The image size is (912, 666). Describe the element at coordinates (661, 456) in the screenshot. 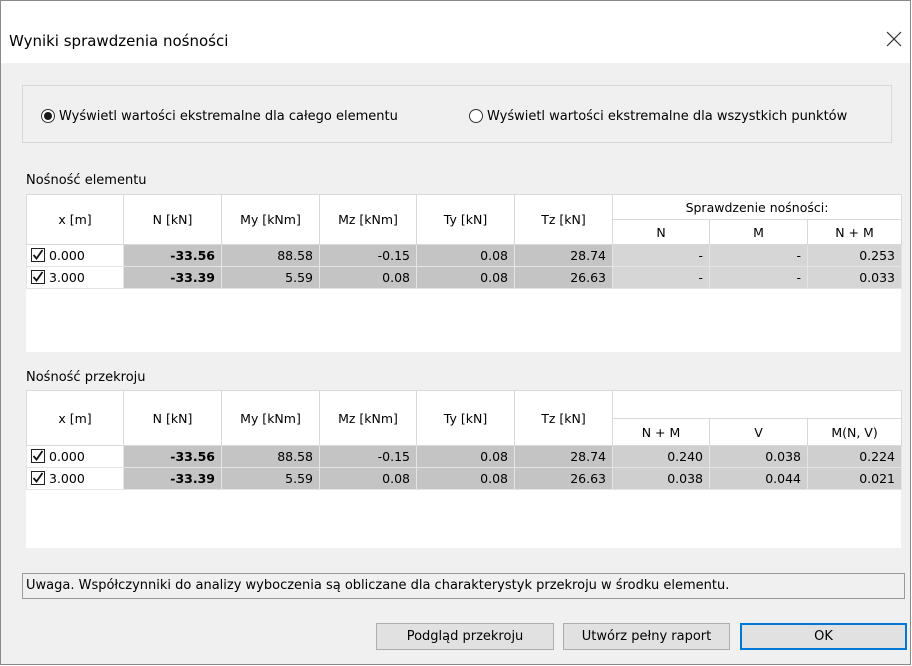

I see `cell-check-nm: 0.240` at that location.